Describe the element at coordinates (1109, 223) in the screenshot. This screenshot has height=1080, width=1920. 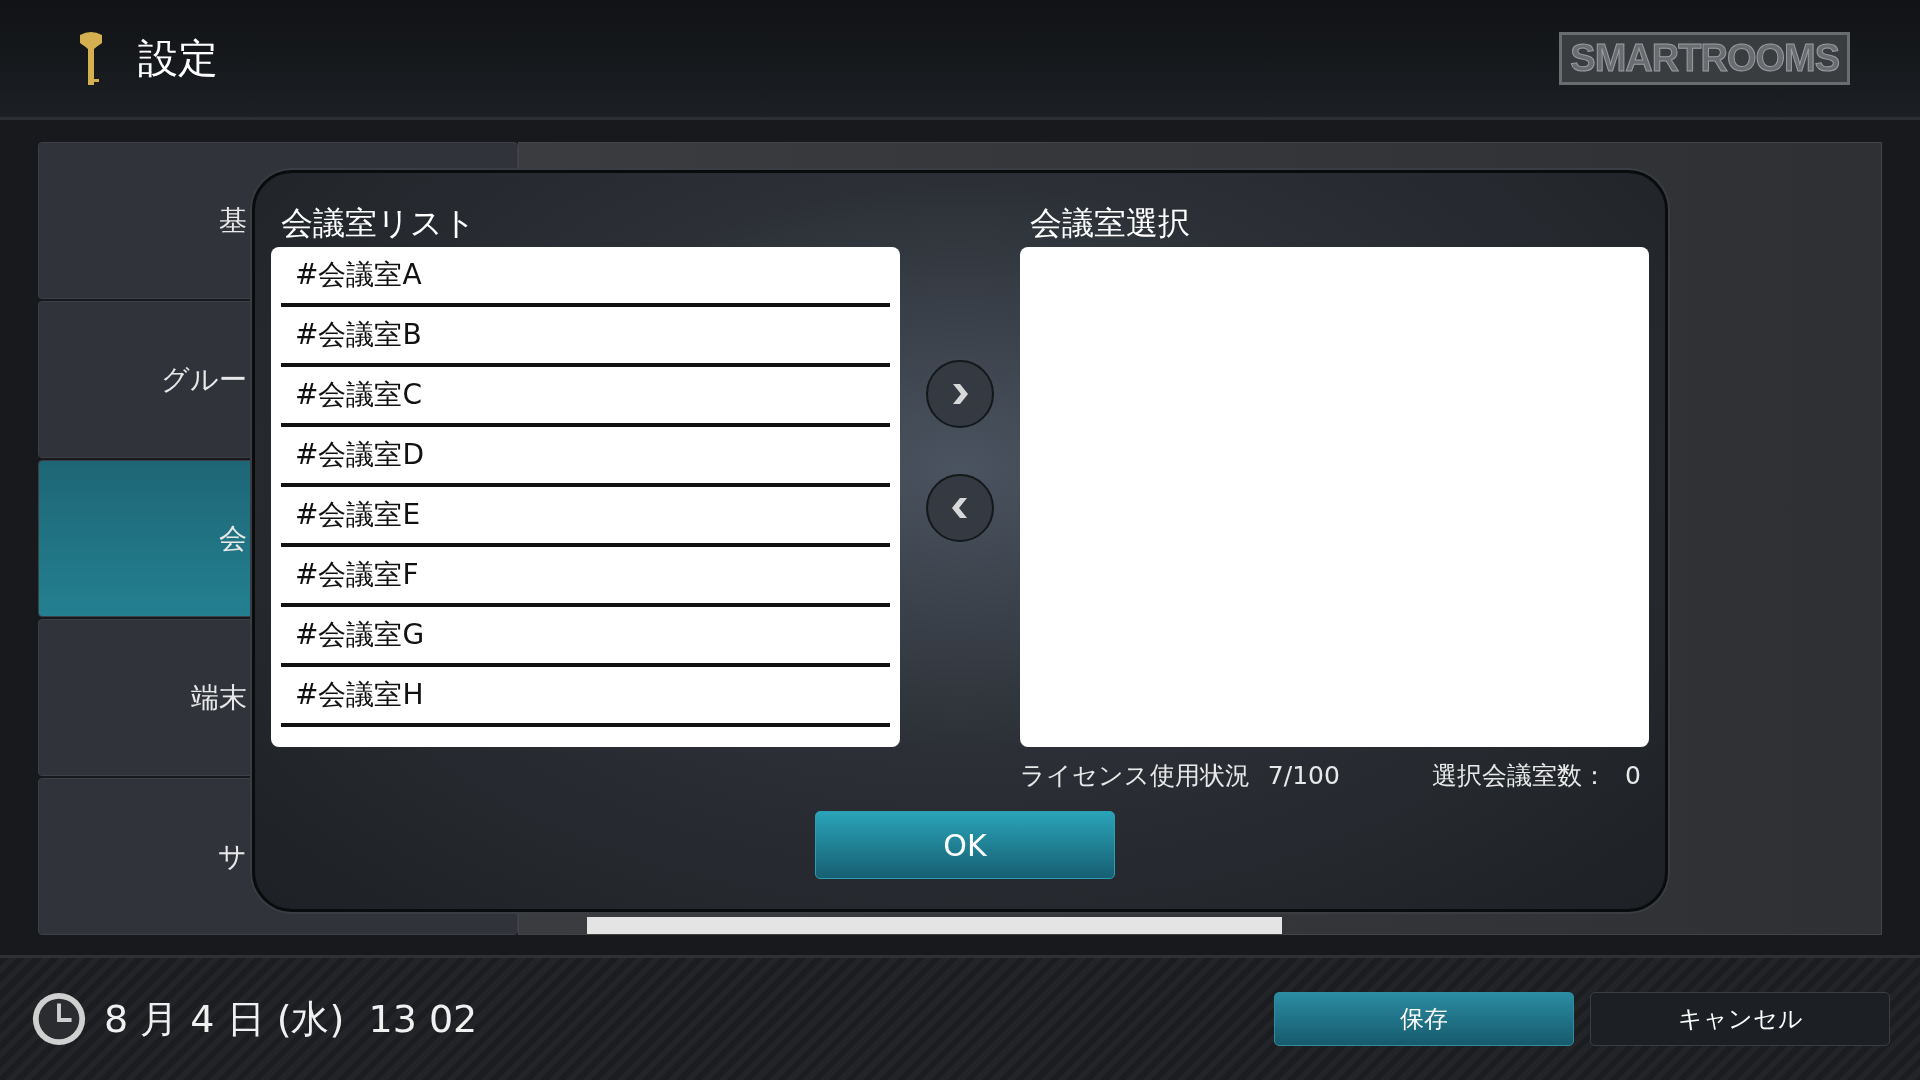
I see `selection-heading: 会議室選択` at that location.